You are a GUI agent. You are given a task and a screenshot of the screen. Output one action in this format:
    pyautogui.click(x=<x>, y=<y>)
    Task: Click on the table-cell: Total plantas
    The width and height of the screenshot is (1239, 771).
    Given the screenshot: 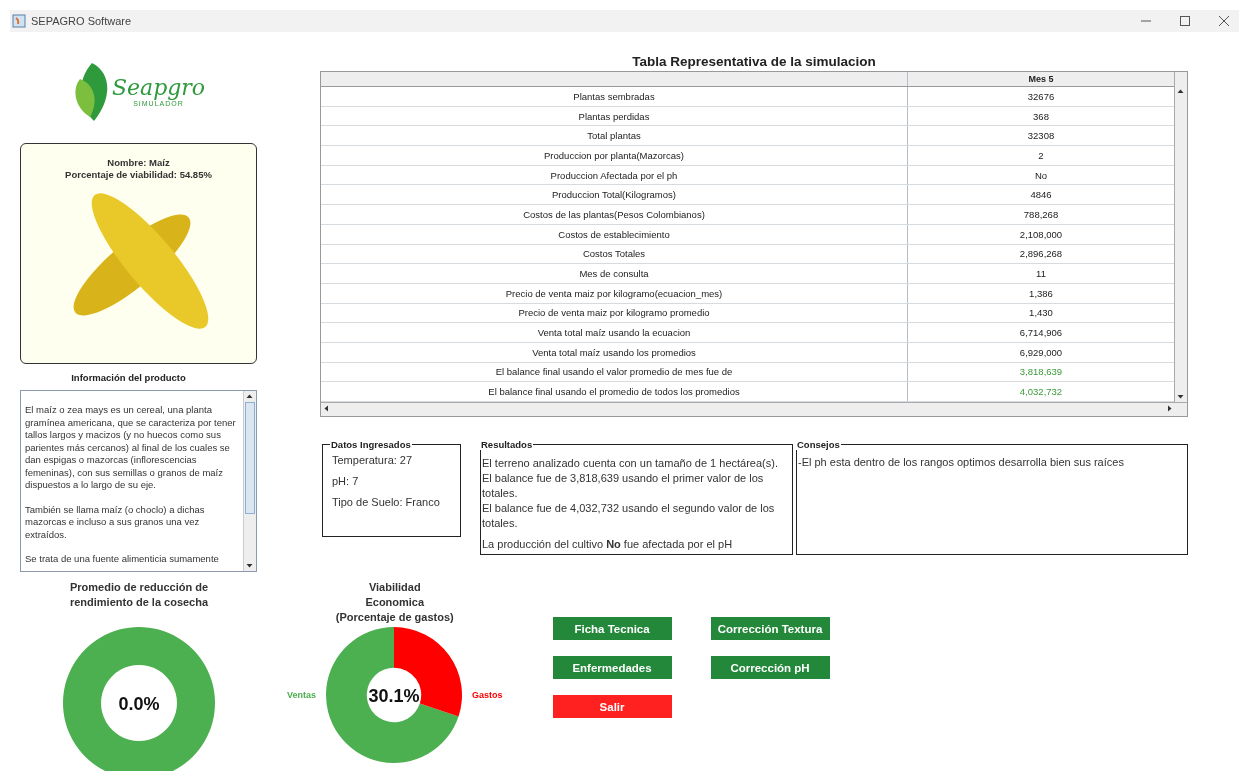 What is the action you would take?
    pyautogui.click(x=614, y=136)
    